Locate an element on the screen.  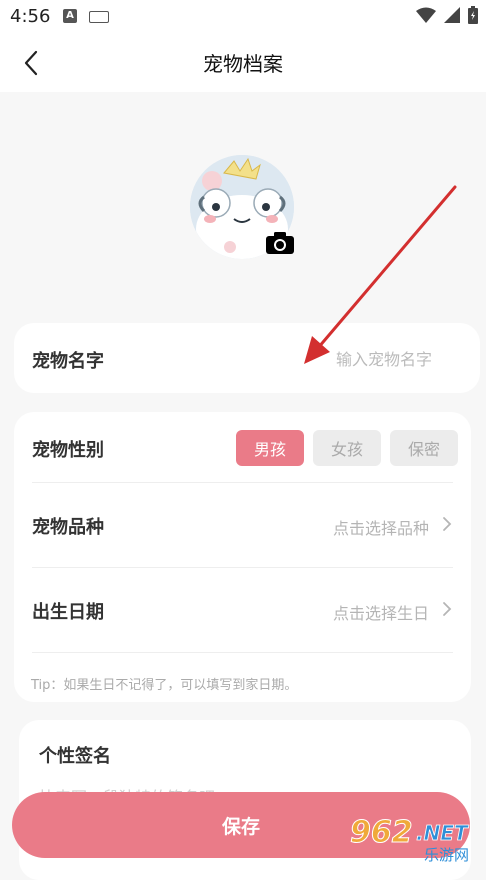
gender-option-girl: 女孩 is located at coordinates (347, 448).